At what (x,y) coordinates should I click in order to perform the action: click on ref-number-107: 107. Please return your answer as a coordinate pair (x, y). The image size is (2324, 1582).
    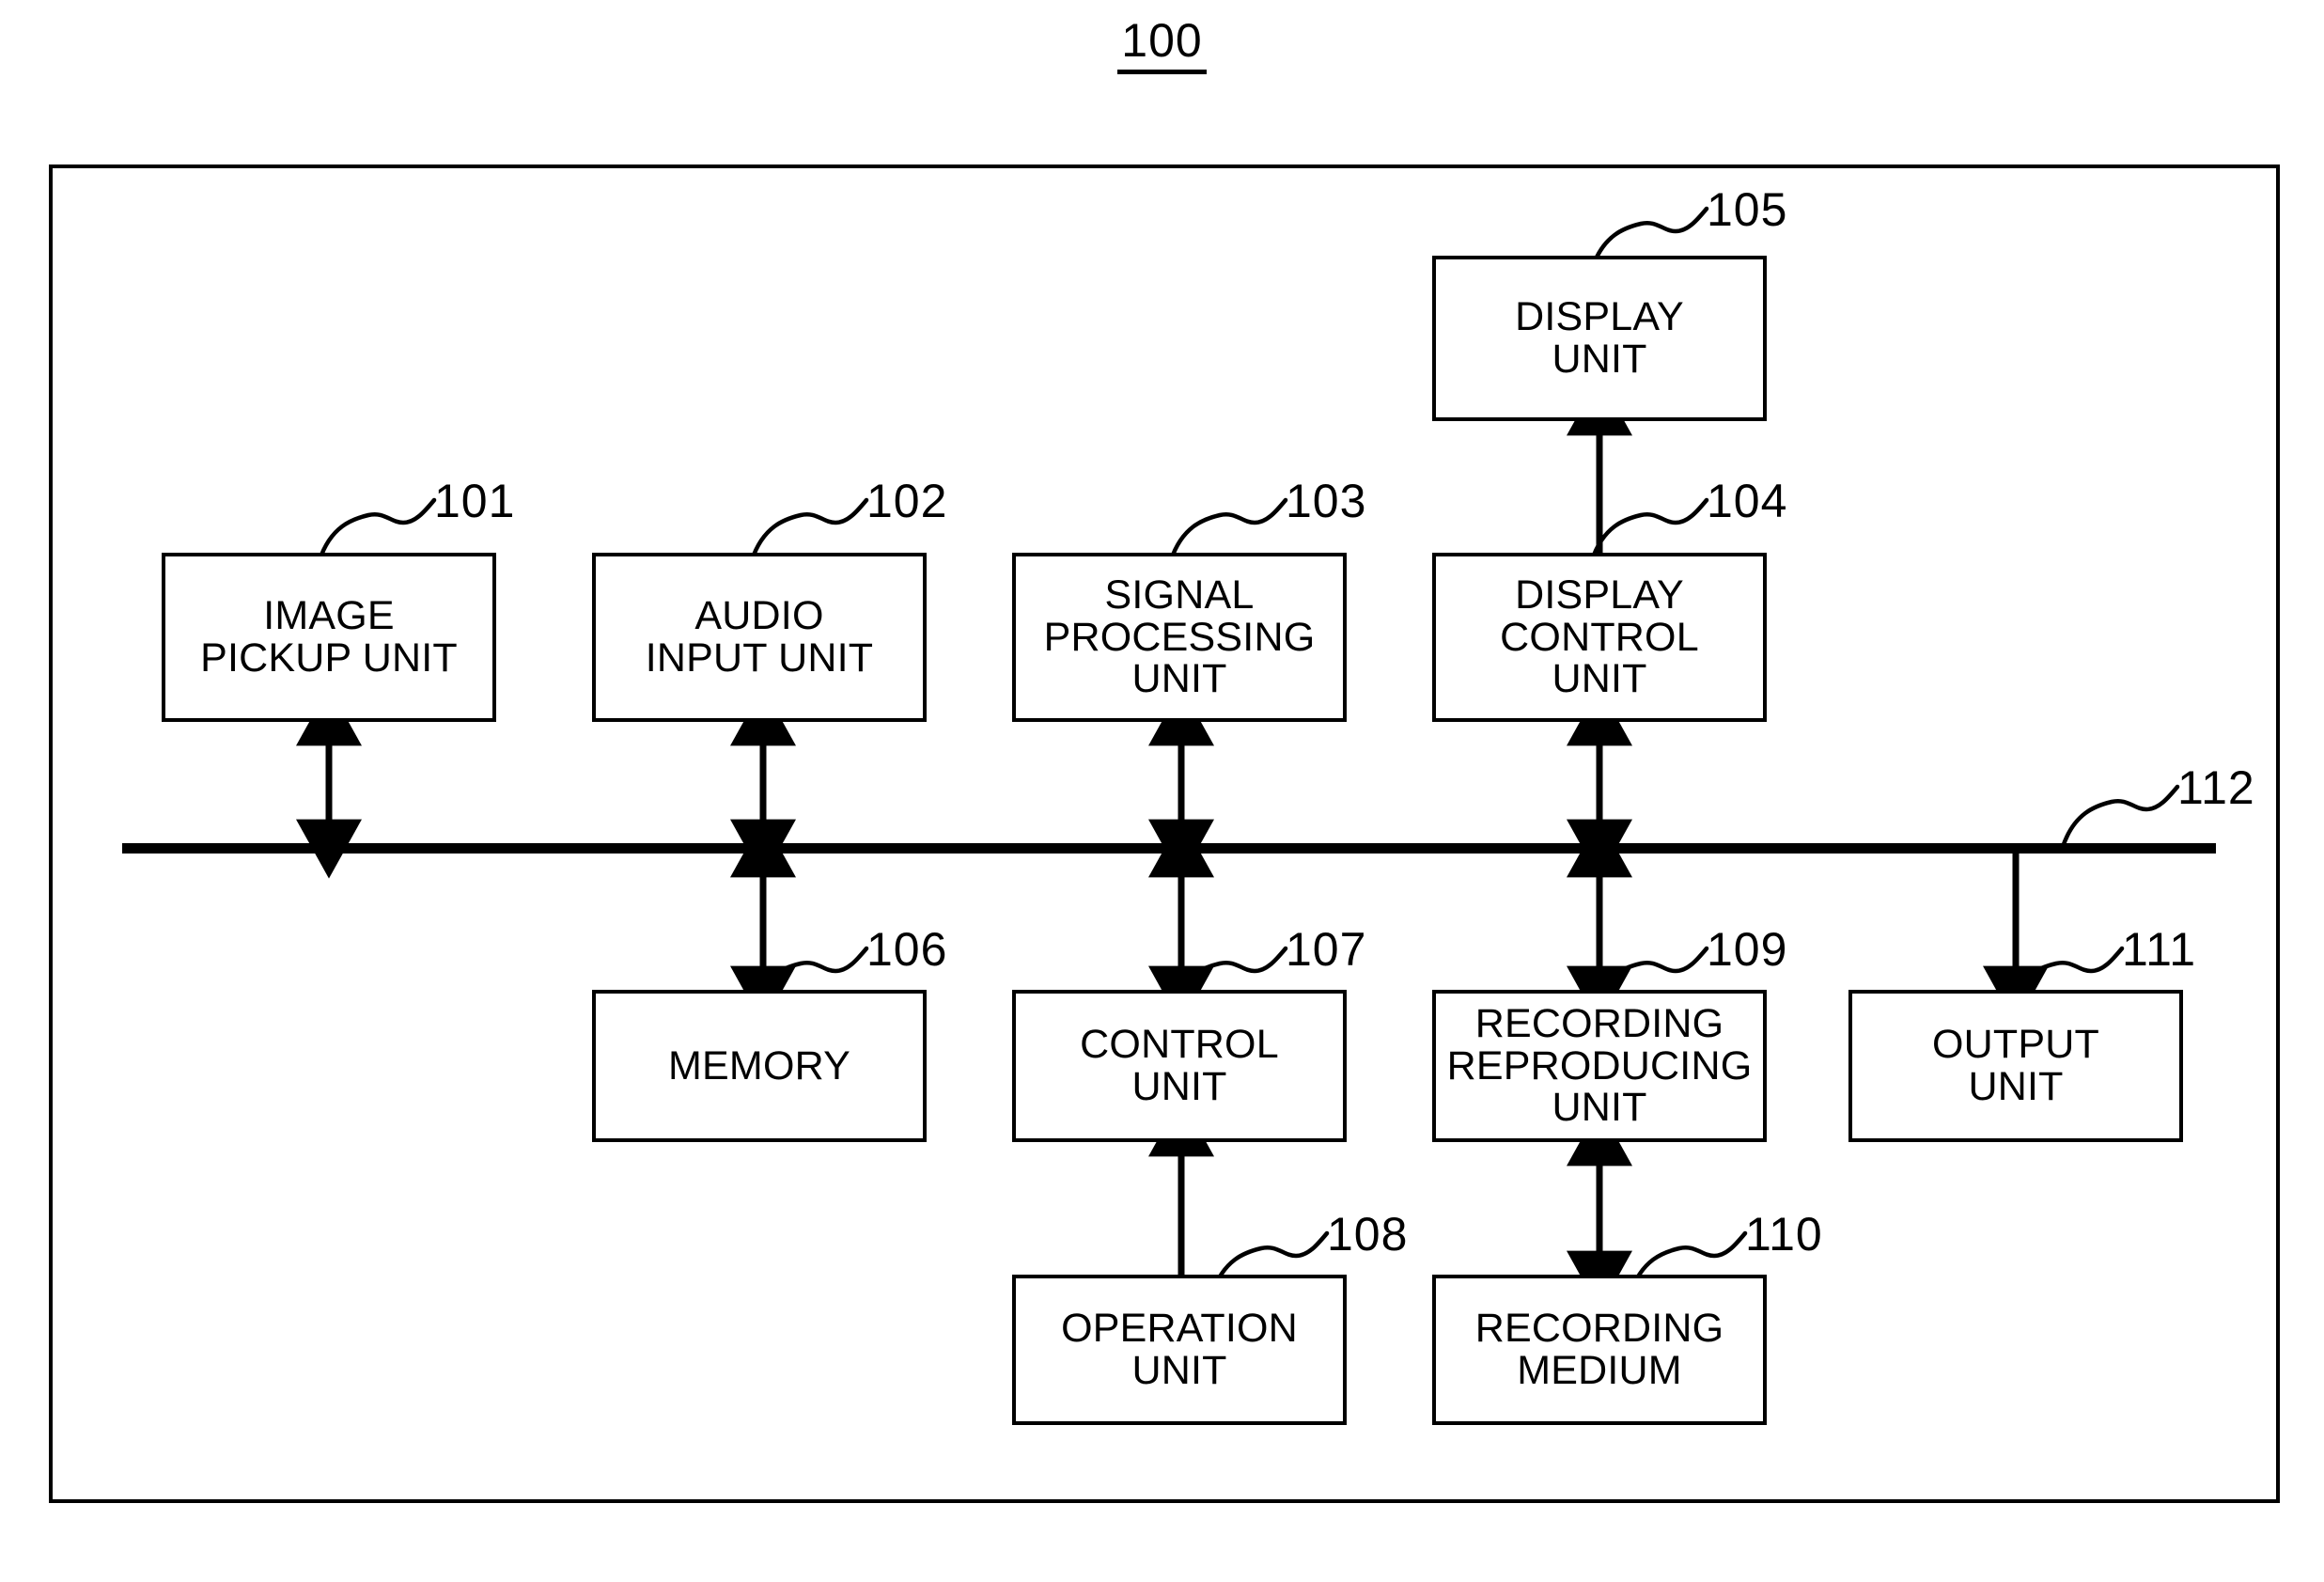
    Looking at the image, I should click on (1326, 949).